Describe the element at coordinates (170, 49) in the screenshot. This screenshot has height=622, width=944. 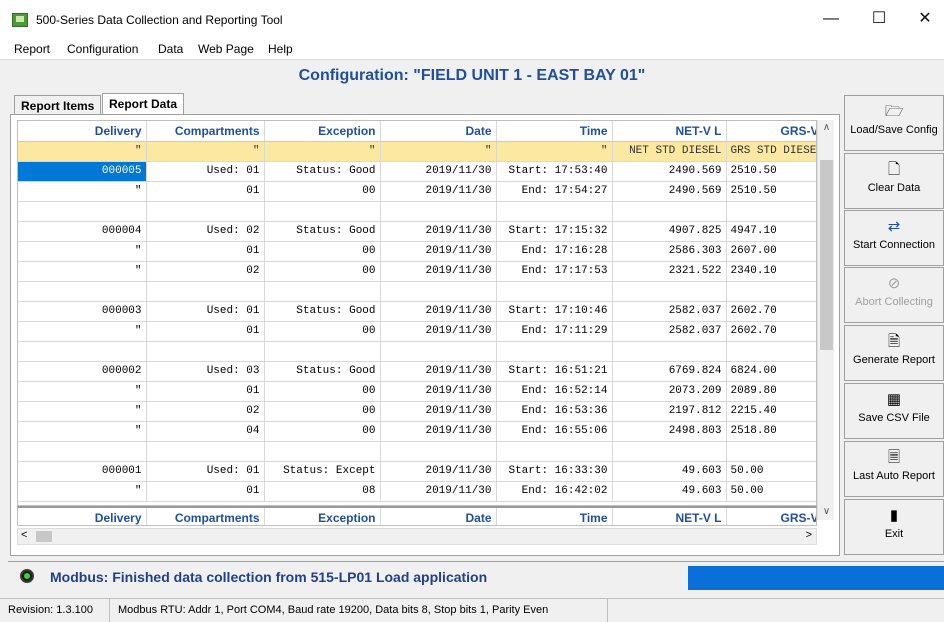
I see `menu-data: Data` at that location.